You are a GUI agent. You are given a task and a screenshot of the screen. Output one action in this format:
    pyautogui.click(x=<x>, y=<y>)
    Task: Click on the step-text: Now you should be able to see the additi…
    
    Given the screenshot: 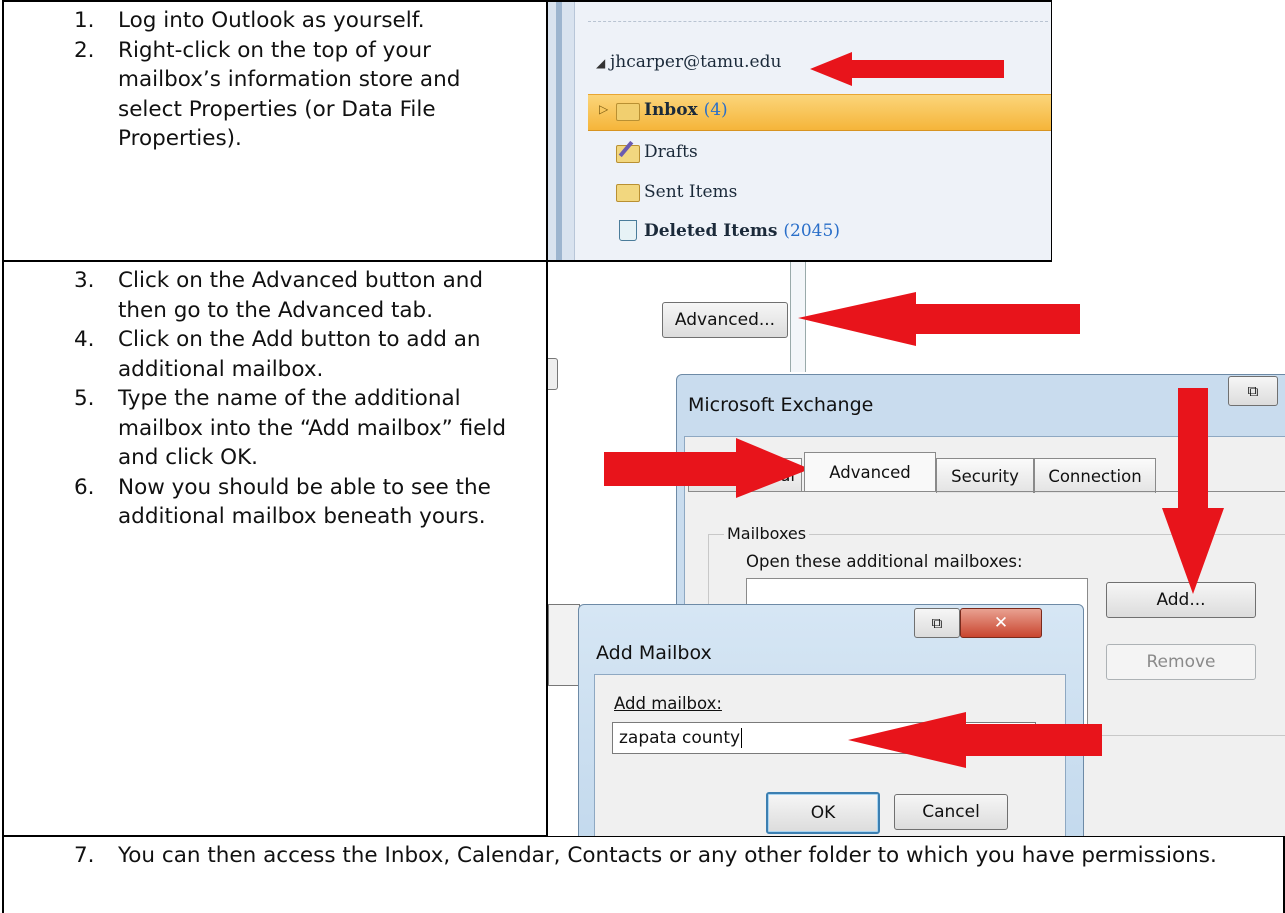 What is the action you would take?
    pyautogui.click(x=304, y=502)
    